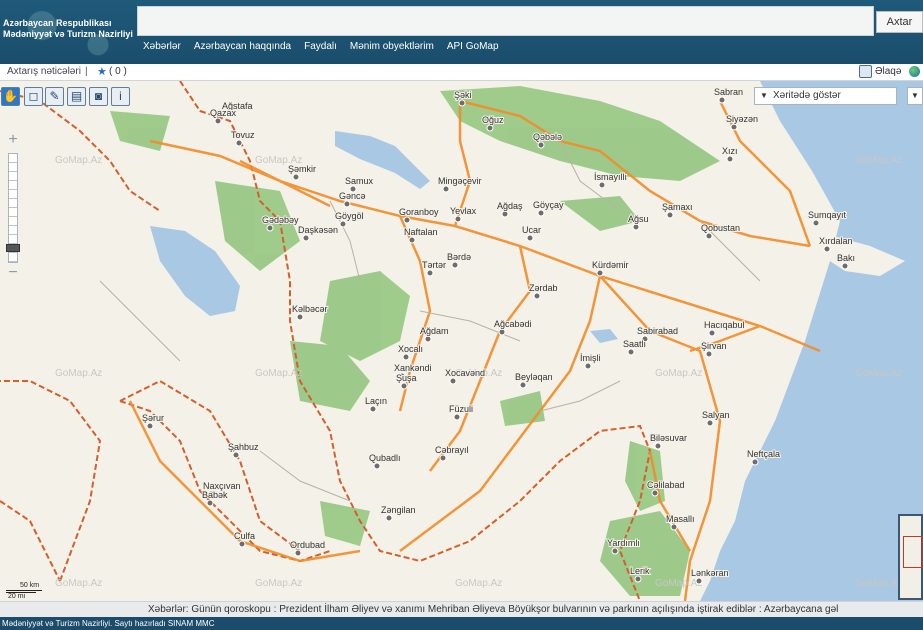 The image size is (923, 630). Describe the element at coordinates (244, 536) in the screenshot. I see `city-label: Culfa` at that location.